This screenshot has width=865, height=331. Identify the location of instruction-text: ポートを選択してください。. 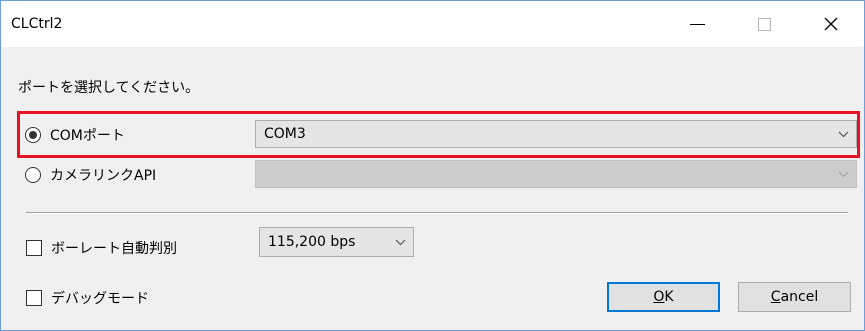
(109, 88).